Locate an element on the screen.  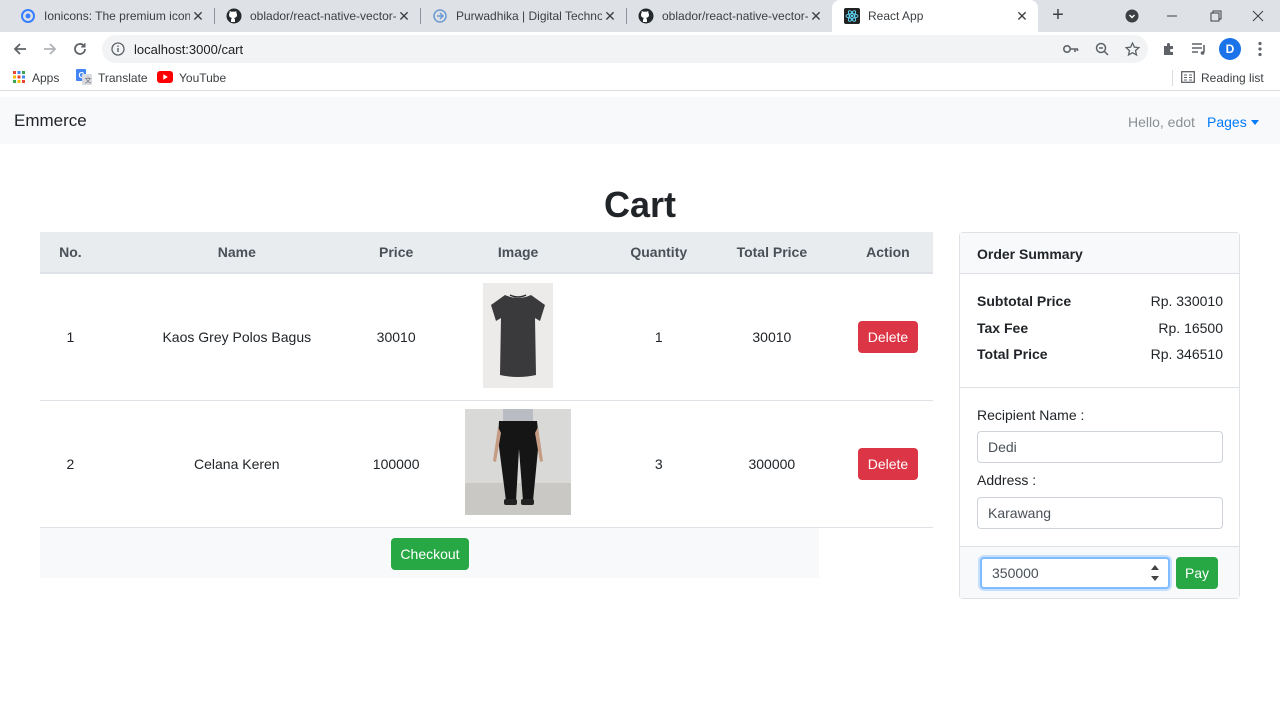
summary-divider is located at coordinates (1099, 387).